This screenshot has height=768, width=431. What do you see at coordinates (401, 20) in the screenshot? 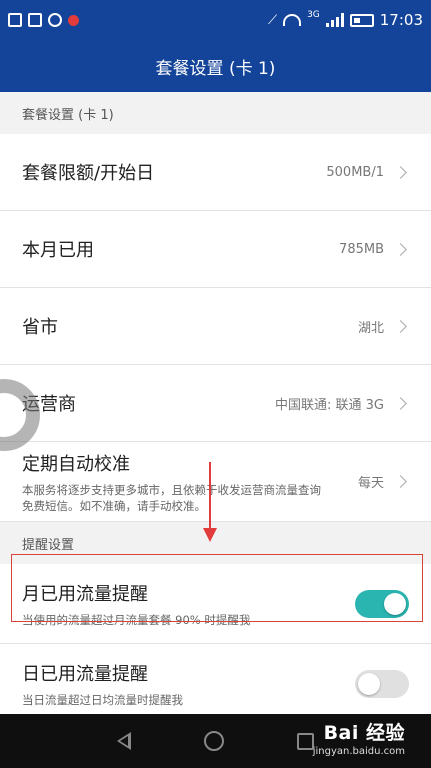
I see `status-time: 17:03` at bounding box center [401, 20].